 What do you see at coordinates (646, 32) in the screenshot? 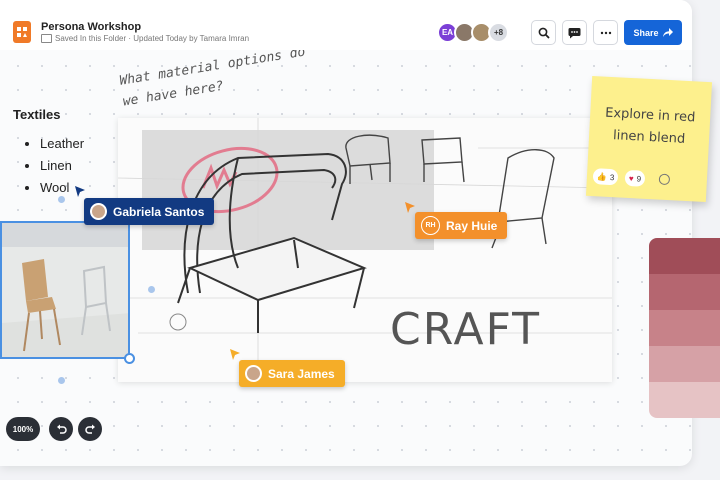
I see `share-label: Share` at bounding box center [646, 32].